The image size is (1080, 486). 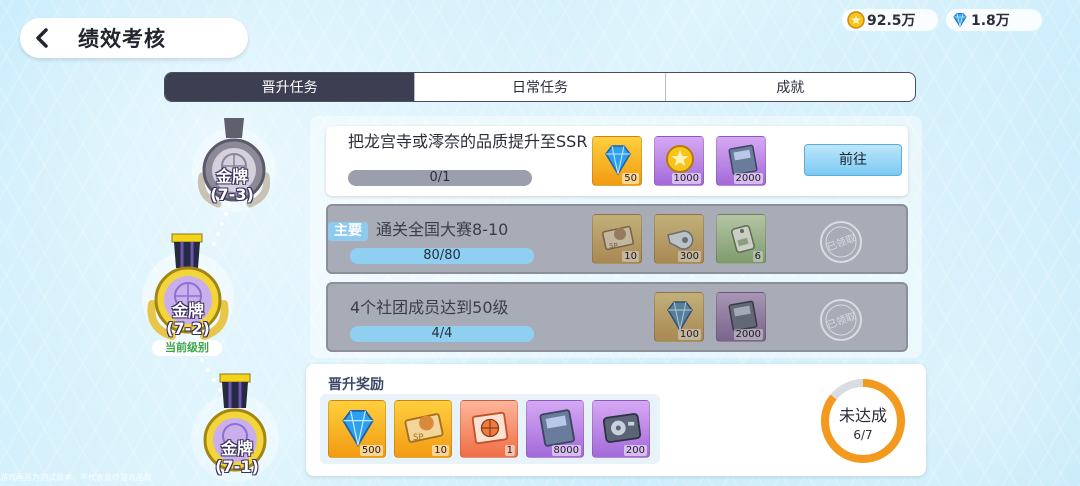 I want to click on medal-7-2-label: 金牌 (7-2), so click(x=188, y=319).